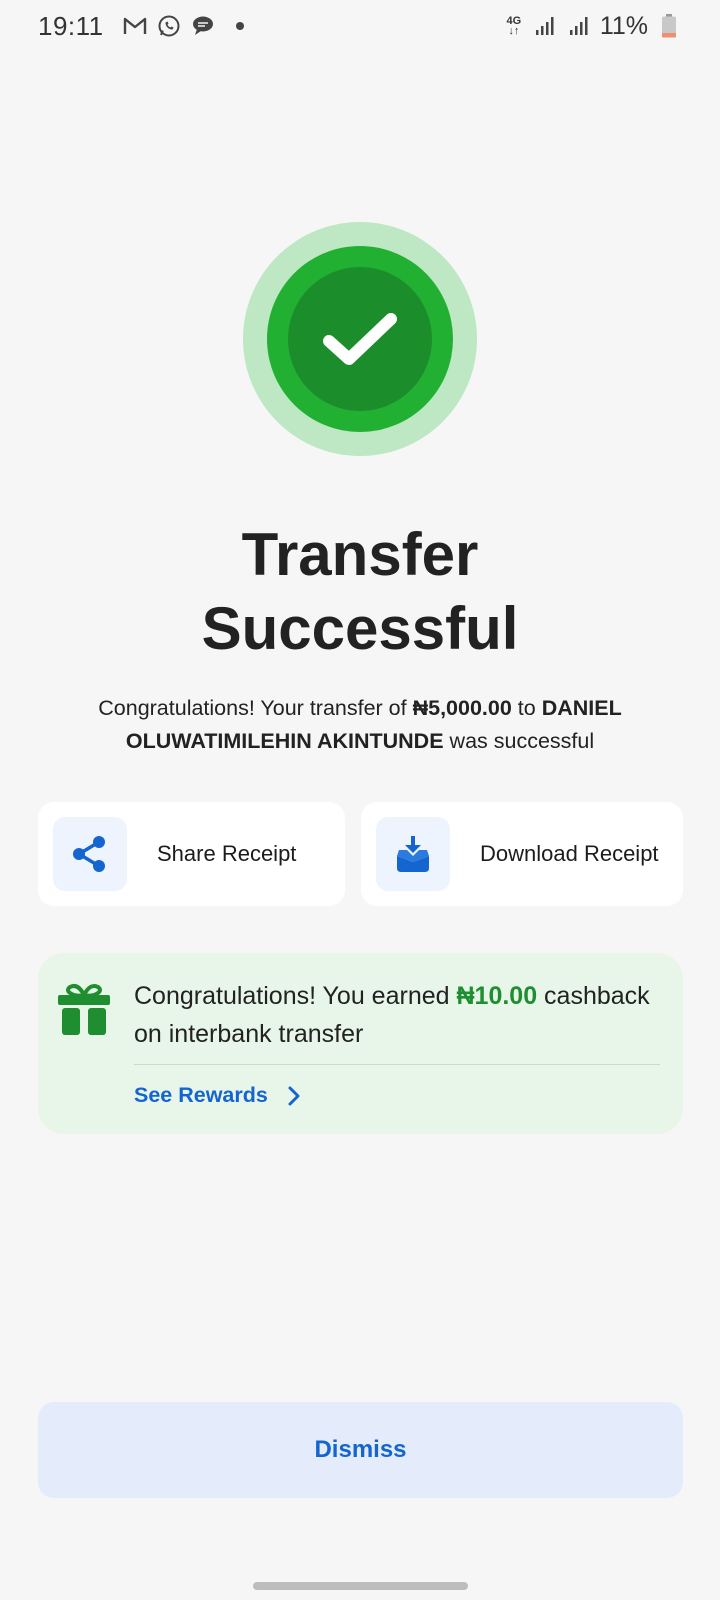 This screenshot has width=720, height=1600. I want to click on gift-icon, so click(84, 1011).